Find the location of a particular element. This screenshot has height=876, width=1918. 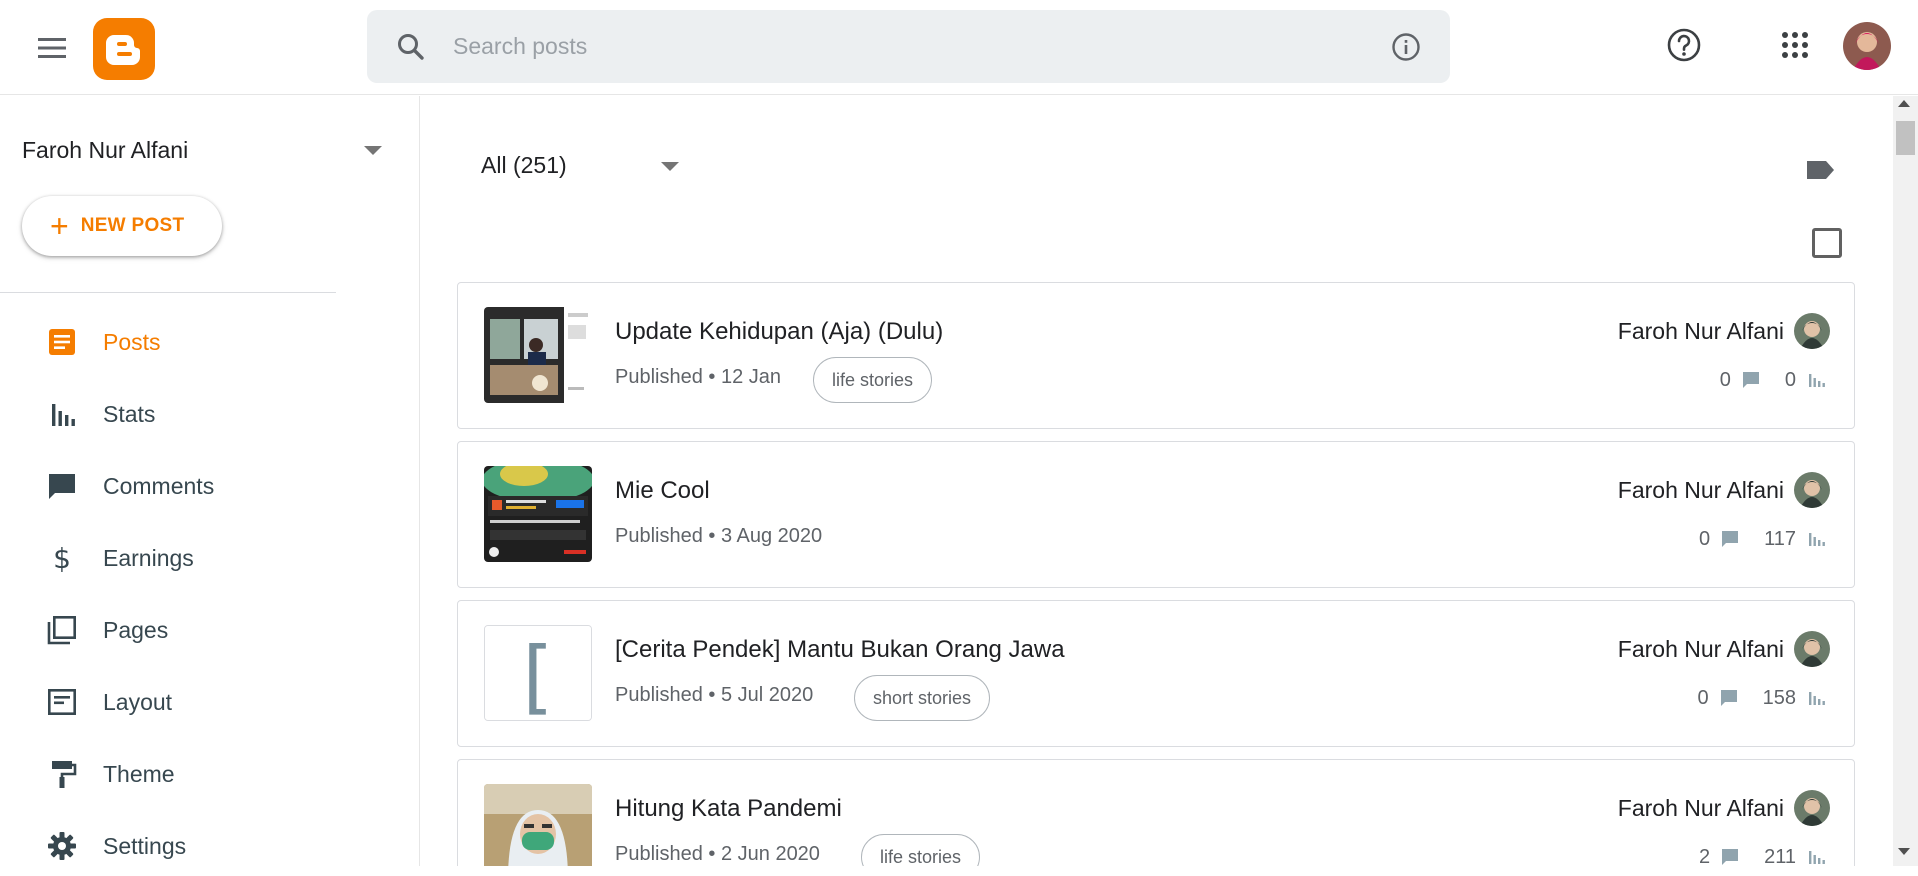

gear-icon is located at coordinates (62, 846).